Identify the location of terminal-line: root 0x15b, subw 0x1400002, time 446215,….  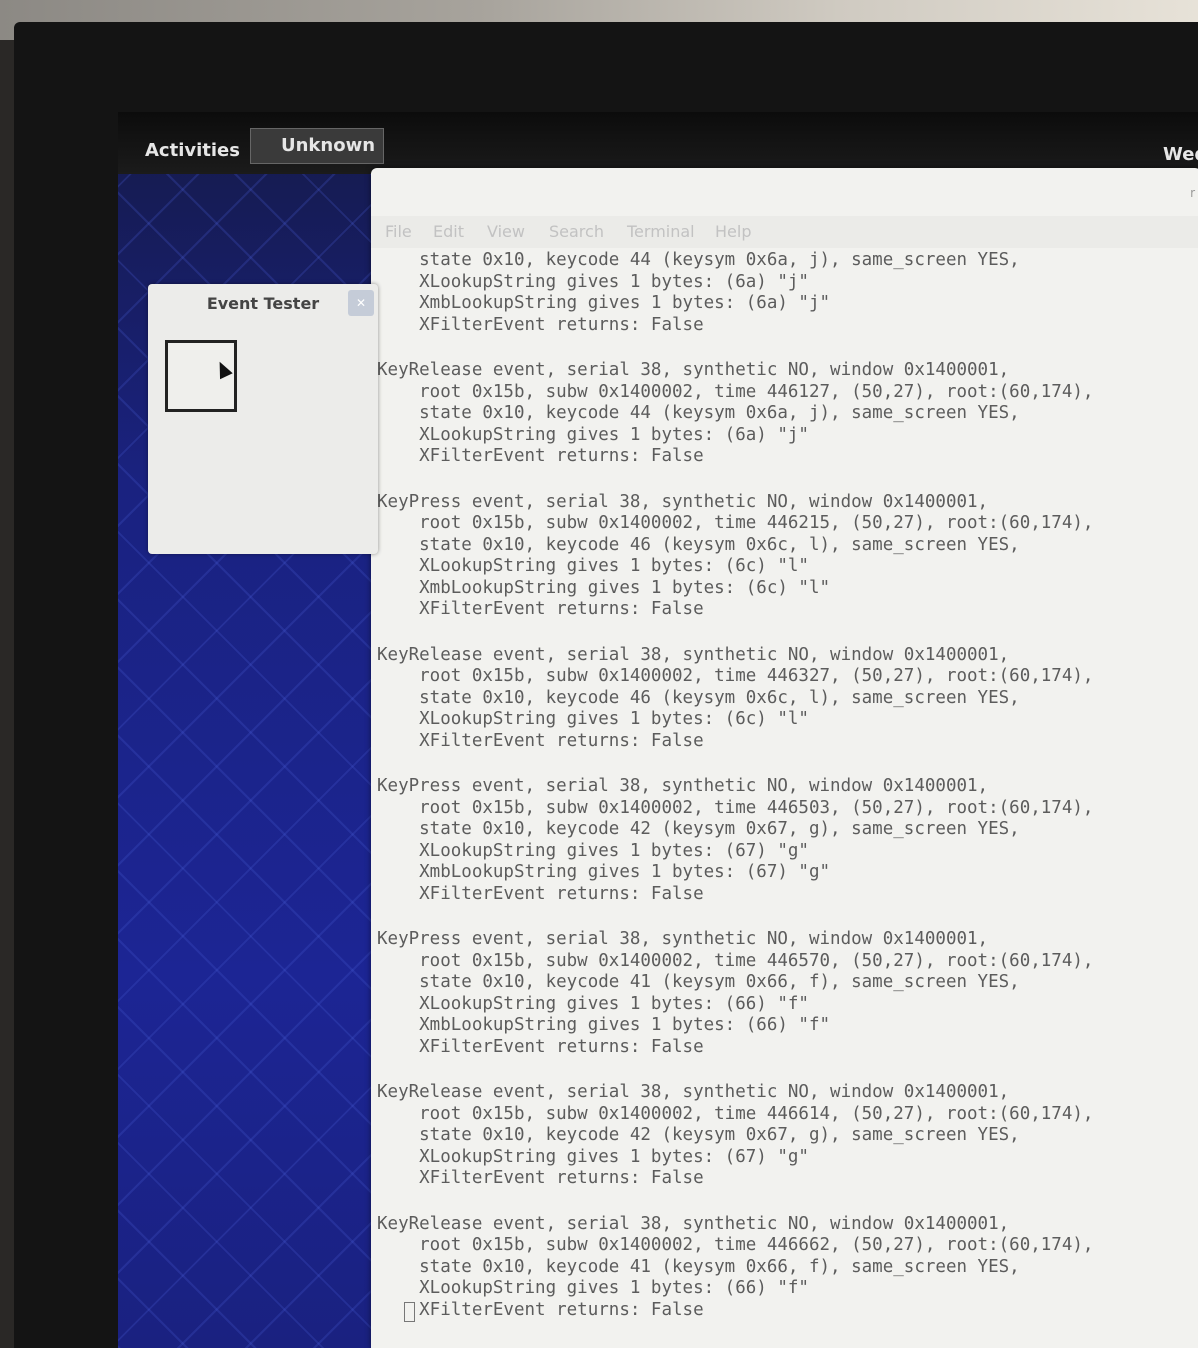
(735, 523).